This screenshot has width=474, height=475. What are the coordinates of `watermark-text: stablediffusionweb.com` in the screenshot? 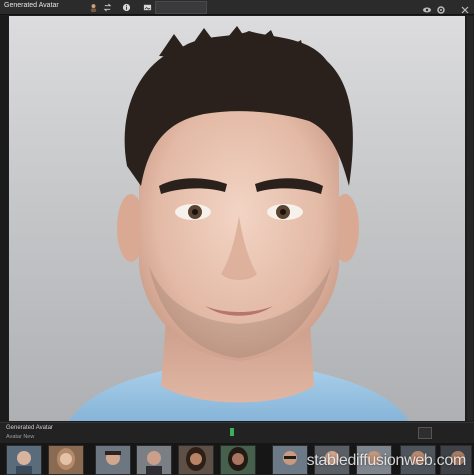 It's located at (386, 460).